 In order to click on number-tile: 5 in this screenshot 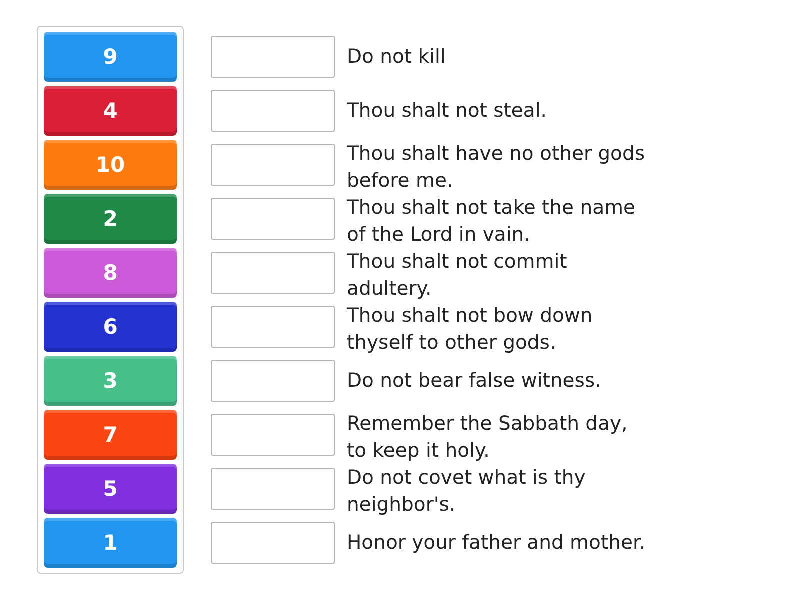, I will do `click(110, 489)`.